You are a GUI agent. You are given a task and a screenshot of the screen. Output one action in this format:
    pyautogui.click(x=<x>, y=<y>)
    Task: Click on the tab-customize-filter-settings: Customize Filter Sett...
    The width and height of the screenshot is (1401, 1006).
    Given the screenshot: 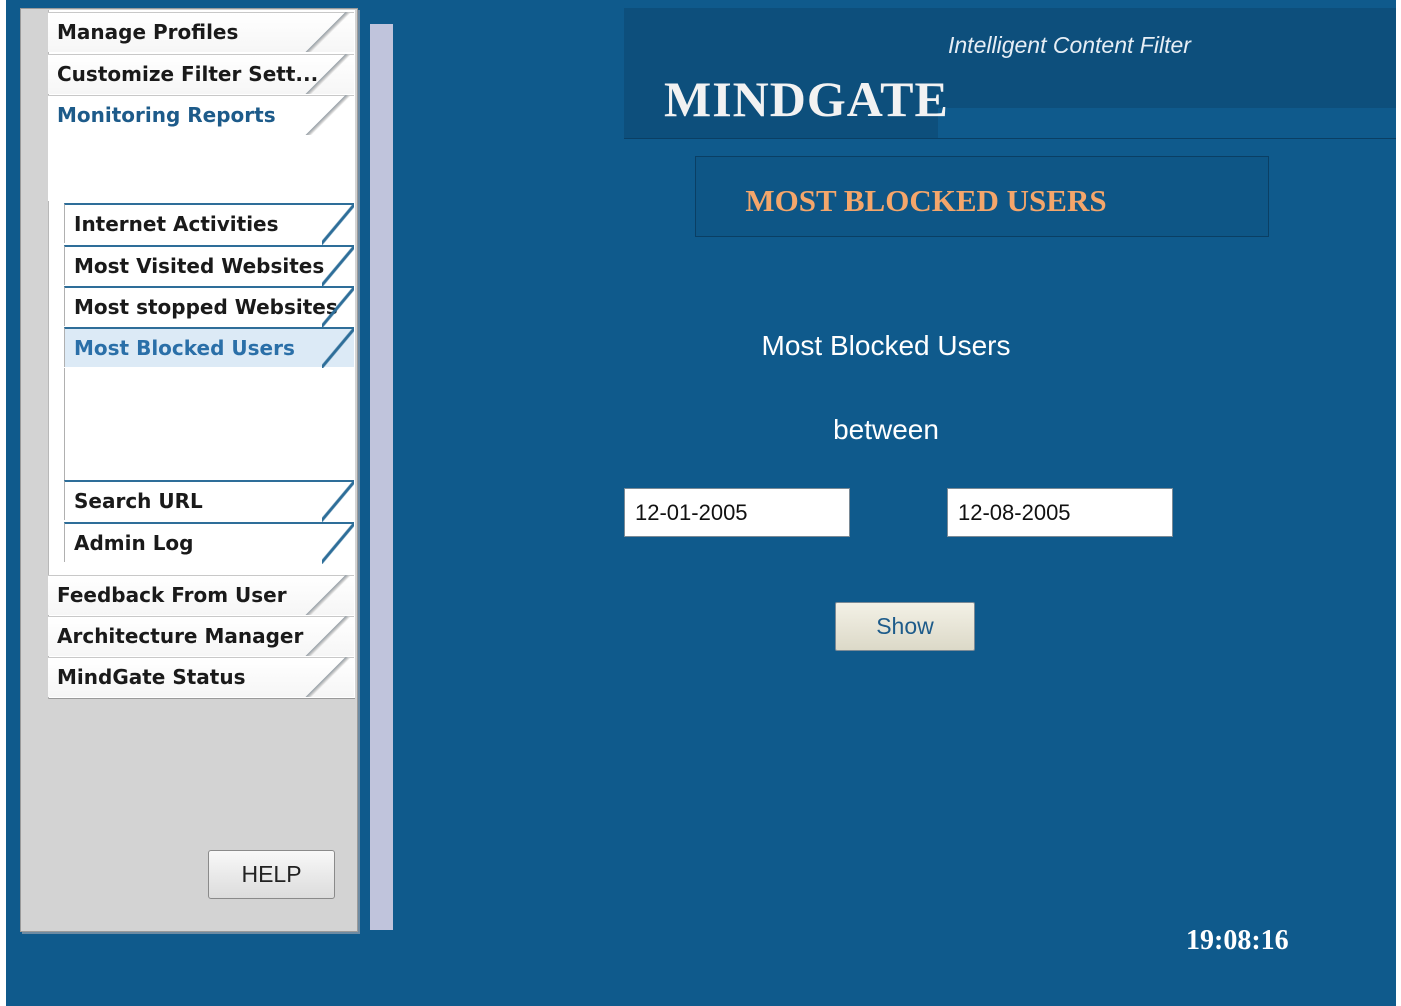 What is the action you would take?
    pyautogui.click(x=201, y=74)
    